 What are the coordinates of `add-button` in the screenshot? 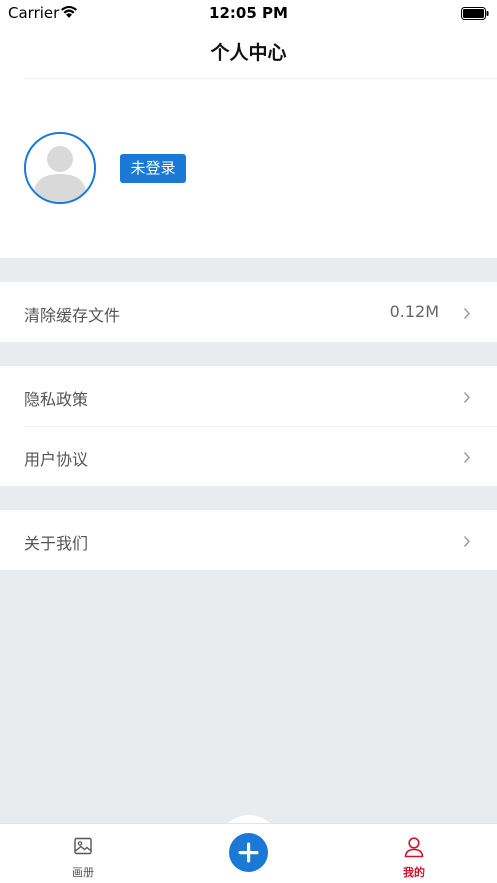 It's located at (248, 852).